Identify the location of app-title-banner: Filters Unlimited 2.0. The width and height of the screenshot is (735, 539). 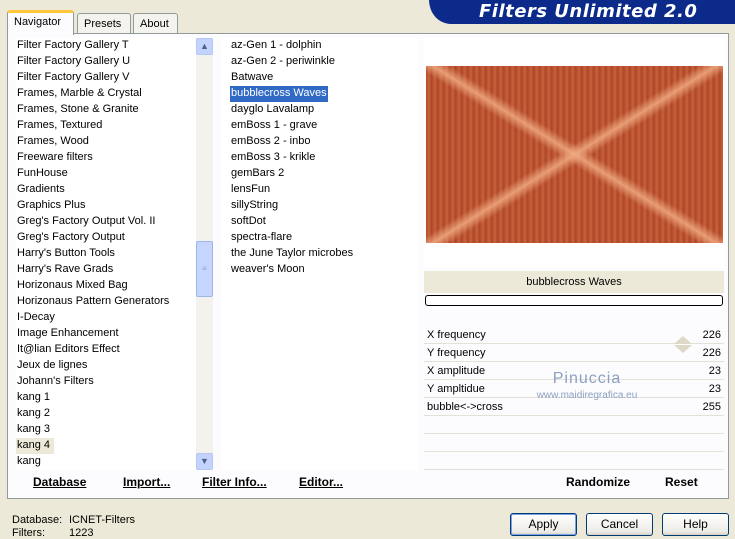
(582, 12).